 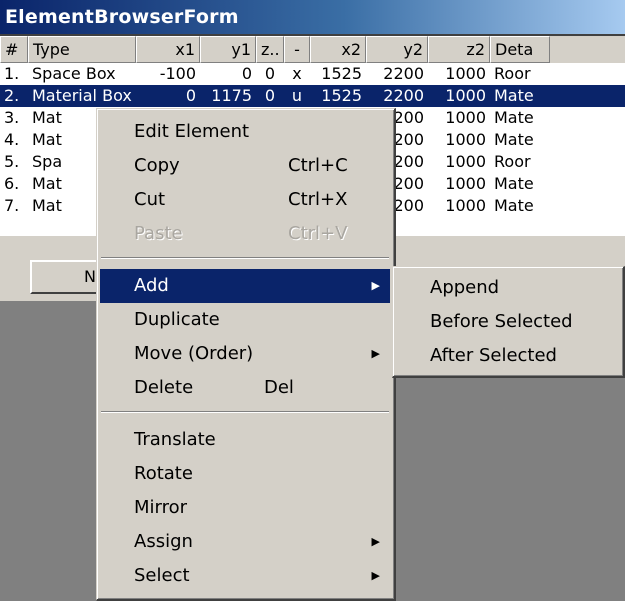 What do you see at coordinates (162, 575) in the screenshot?
I see `menu-item-label: Select` at bounding box center [162, 575].